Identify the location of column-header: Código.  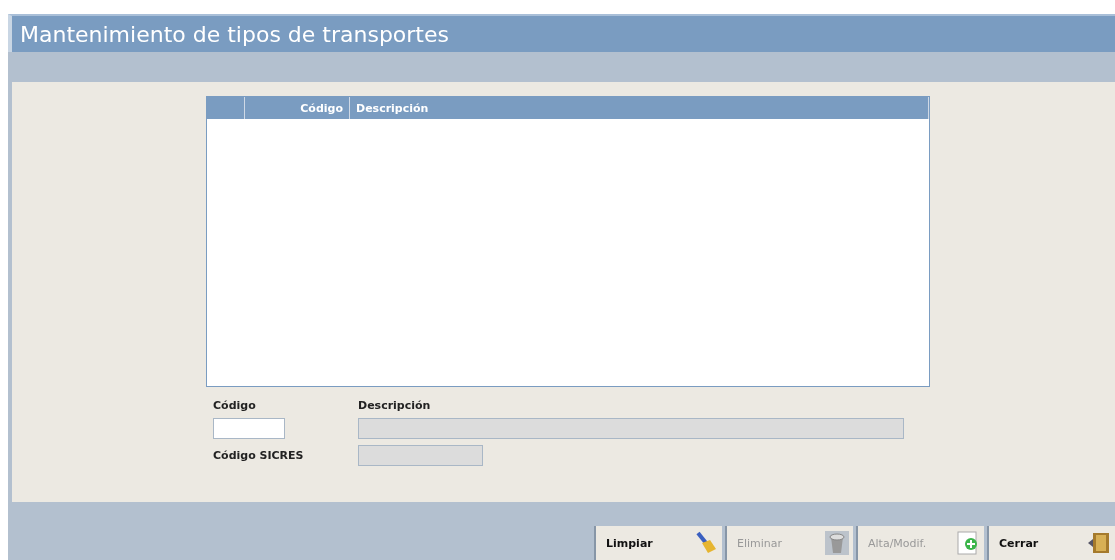
(297, 108).